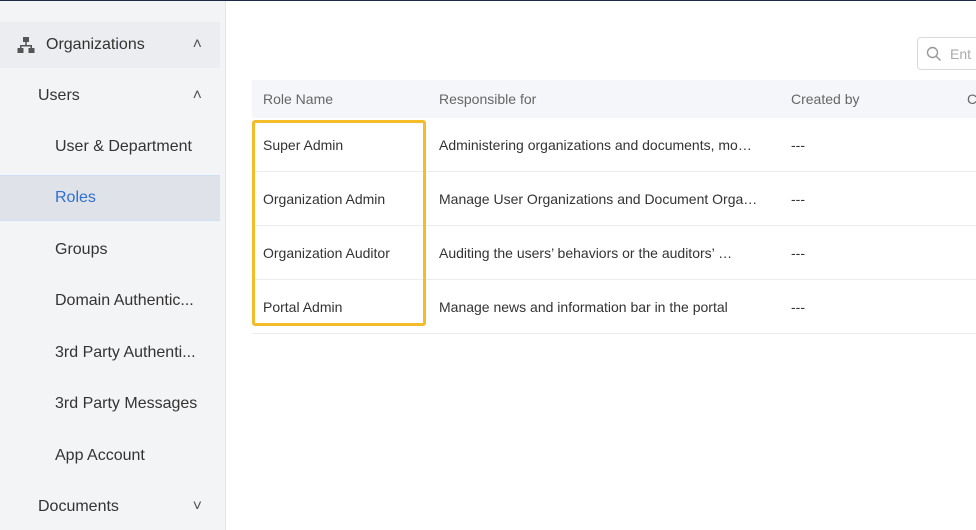 The height and width of the screenshot is (530, 976). I want to click on sidebar-item-label: Roles, so click(75, 197).